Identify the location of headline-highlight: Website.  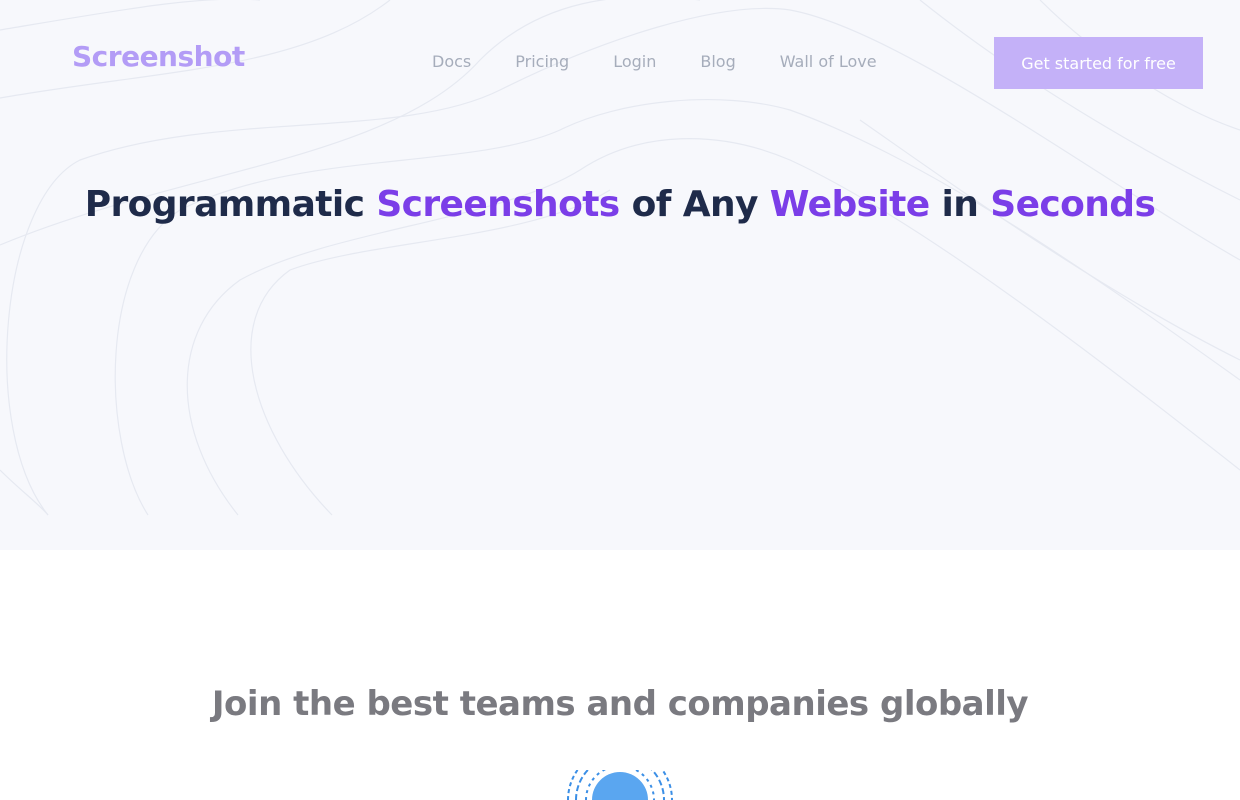
(849, 204).